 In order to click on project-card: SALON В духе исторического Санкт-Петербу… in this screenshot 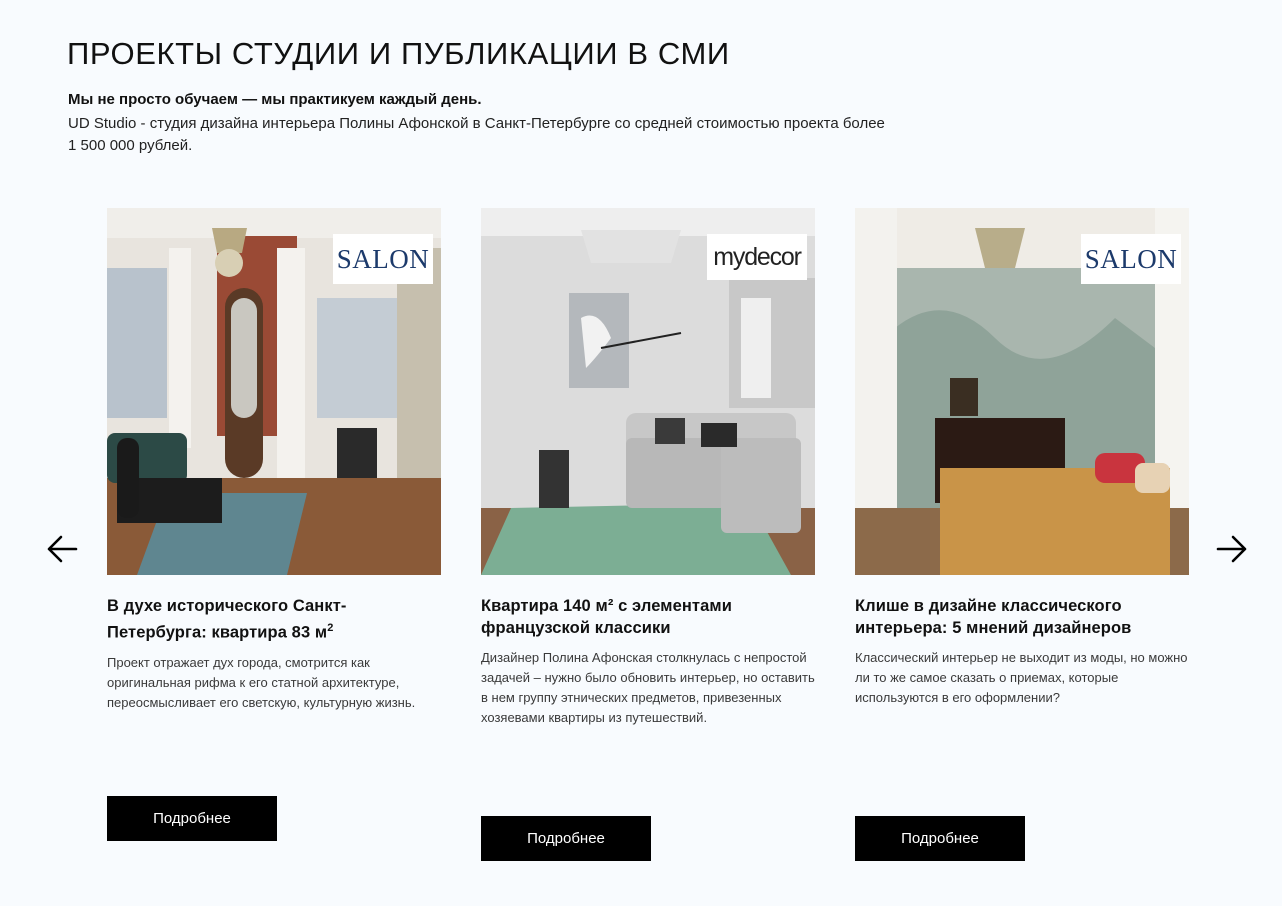, I will do `click(274, 460)`.